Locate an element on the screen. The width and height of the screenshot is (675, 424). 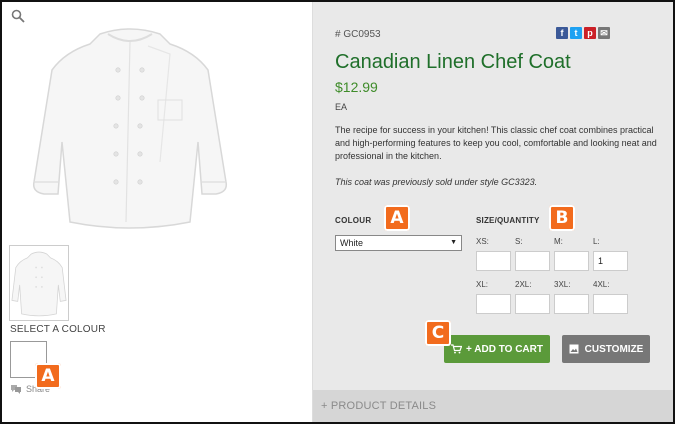
size-cell-l: L: 1 is located at coordinates (611, 254).